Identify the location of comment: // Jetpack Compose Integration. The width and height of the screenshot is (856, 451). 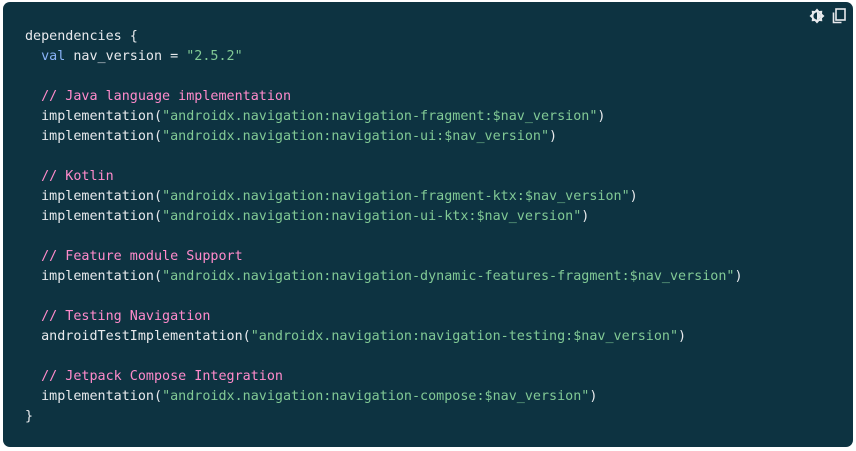
(162, 376).